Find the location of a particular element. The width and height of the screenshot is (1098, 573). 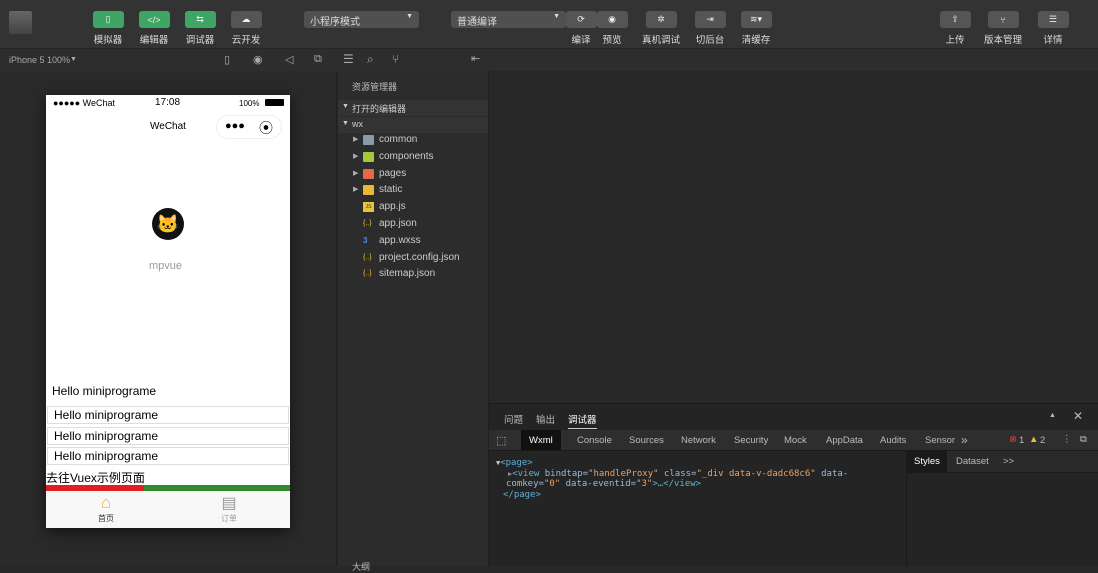

menu-icon: ☰ is located at coordinates (1053, 19).